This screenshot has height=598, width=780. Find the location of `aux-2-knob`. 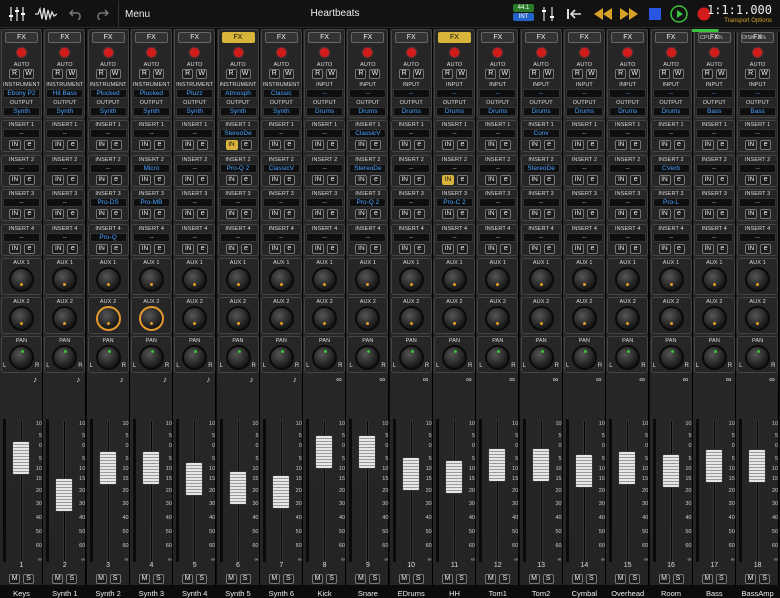

aux-2-knob is located at coordinates (454, 318).